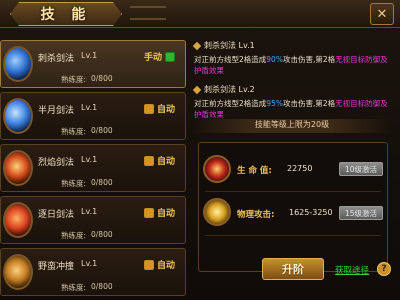  I want to click on skill-item-4: 野蛮冲撞 Lv.1 自动 熟练度: 0/800, so click(93, 272).